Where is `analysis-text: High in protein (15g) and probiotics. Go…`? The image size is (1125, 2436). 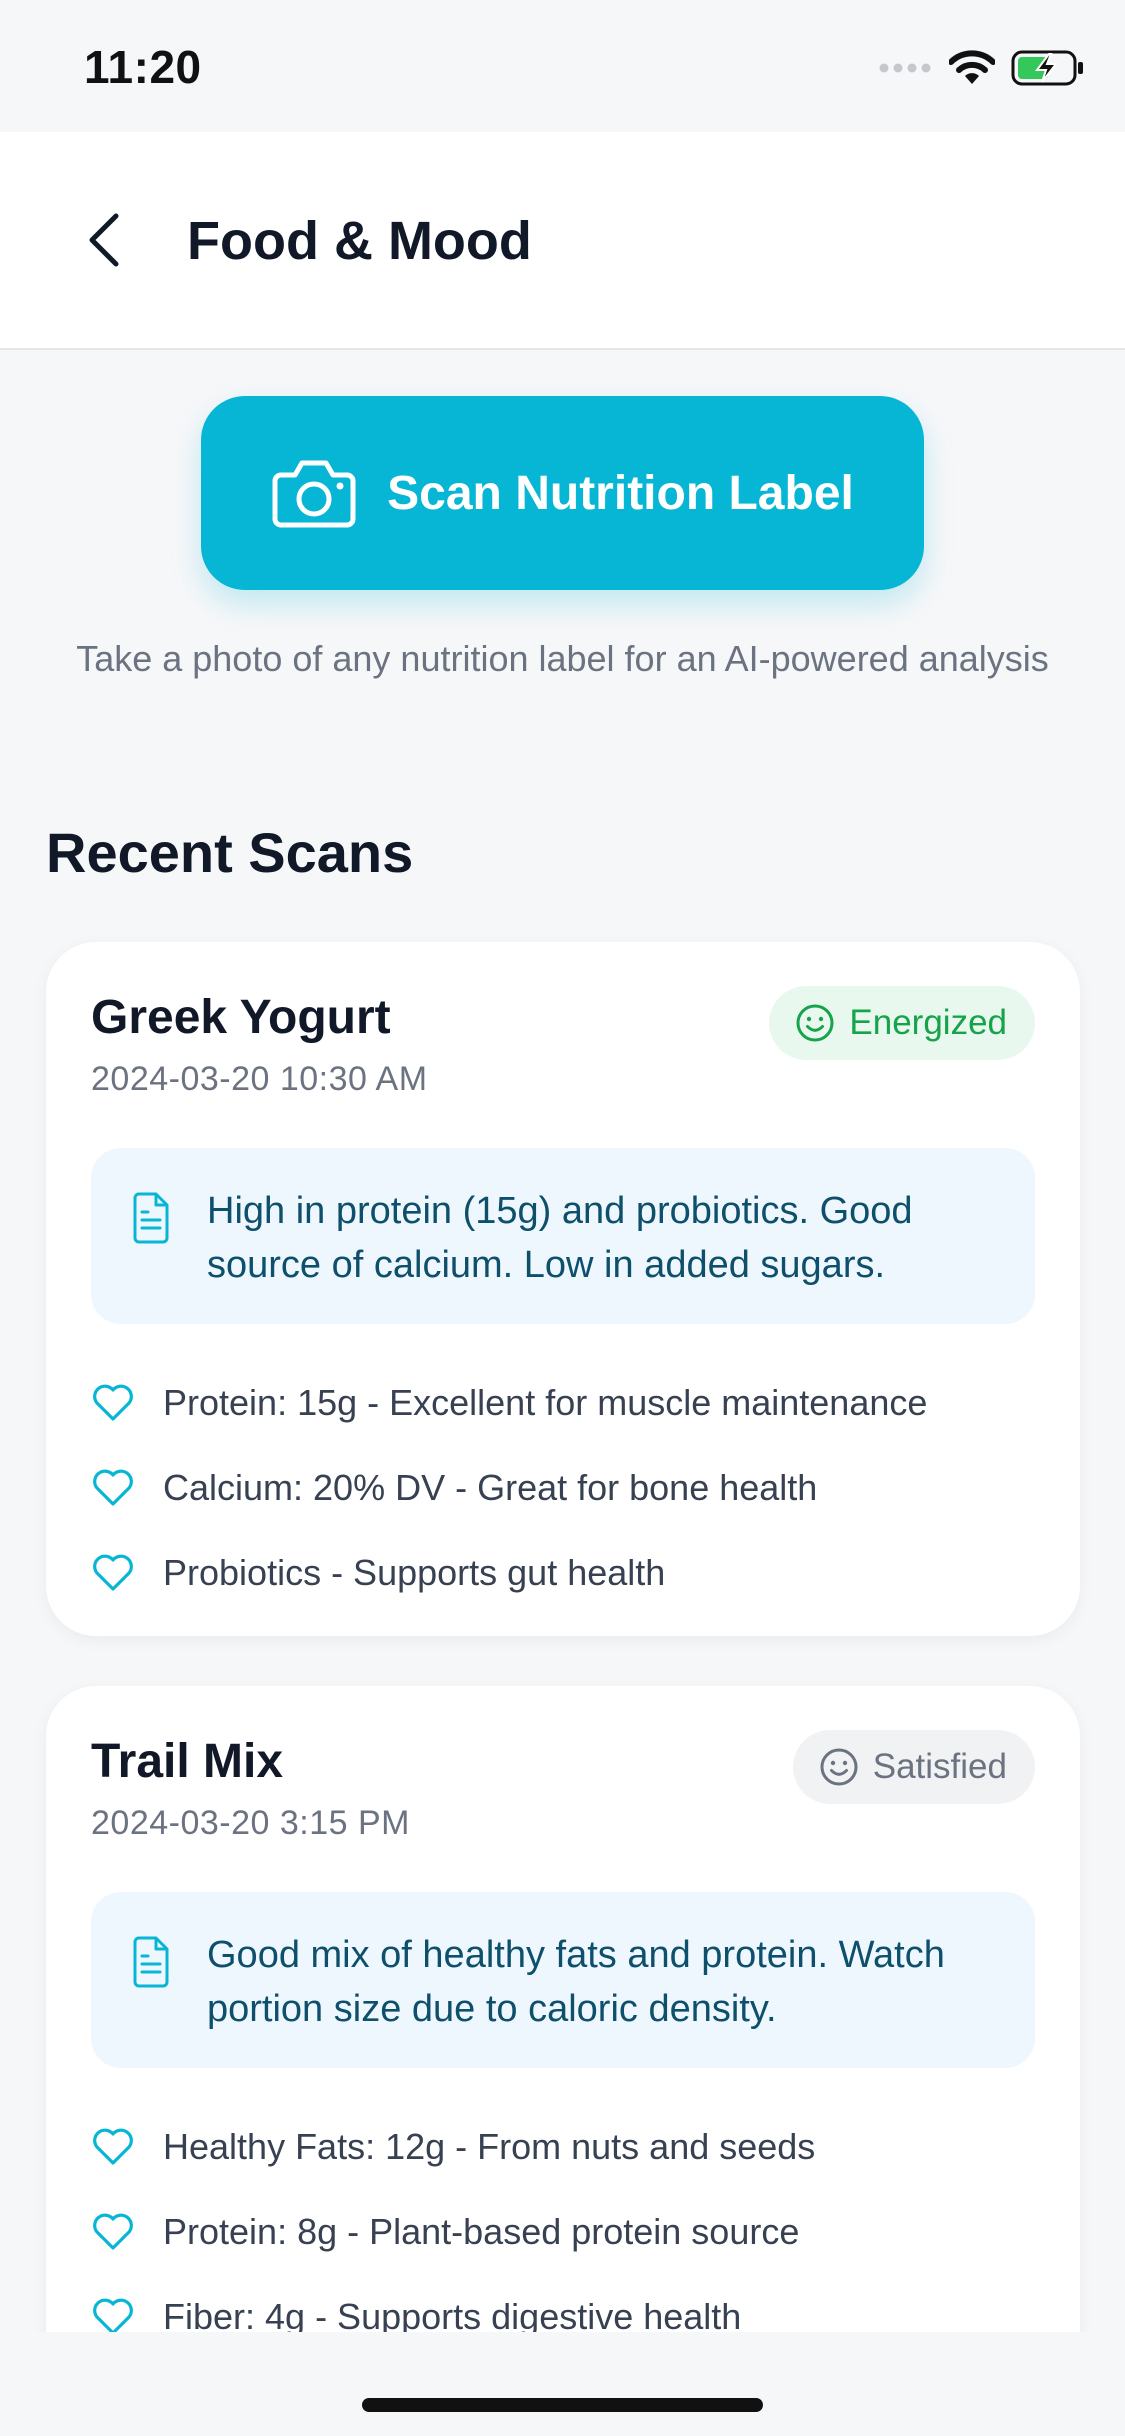 analysis-text: High in protein (15g) and probiotics. Go… is located at coordinates (560, 1238).